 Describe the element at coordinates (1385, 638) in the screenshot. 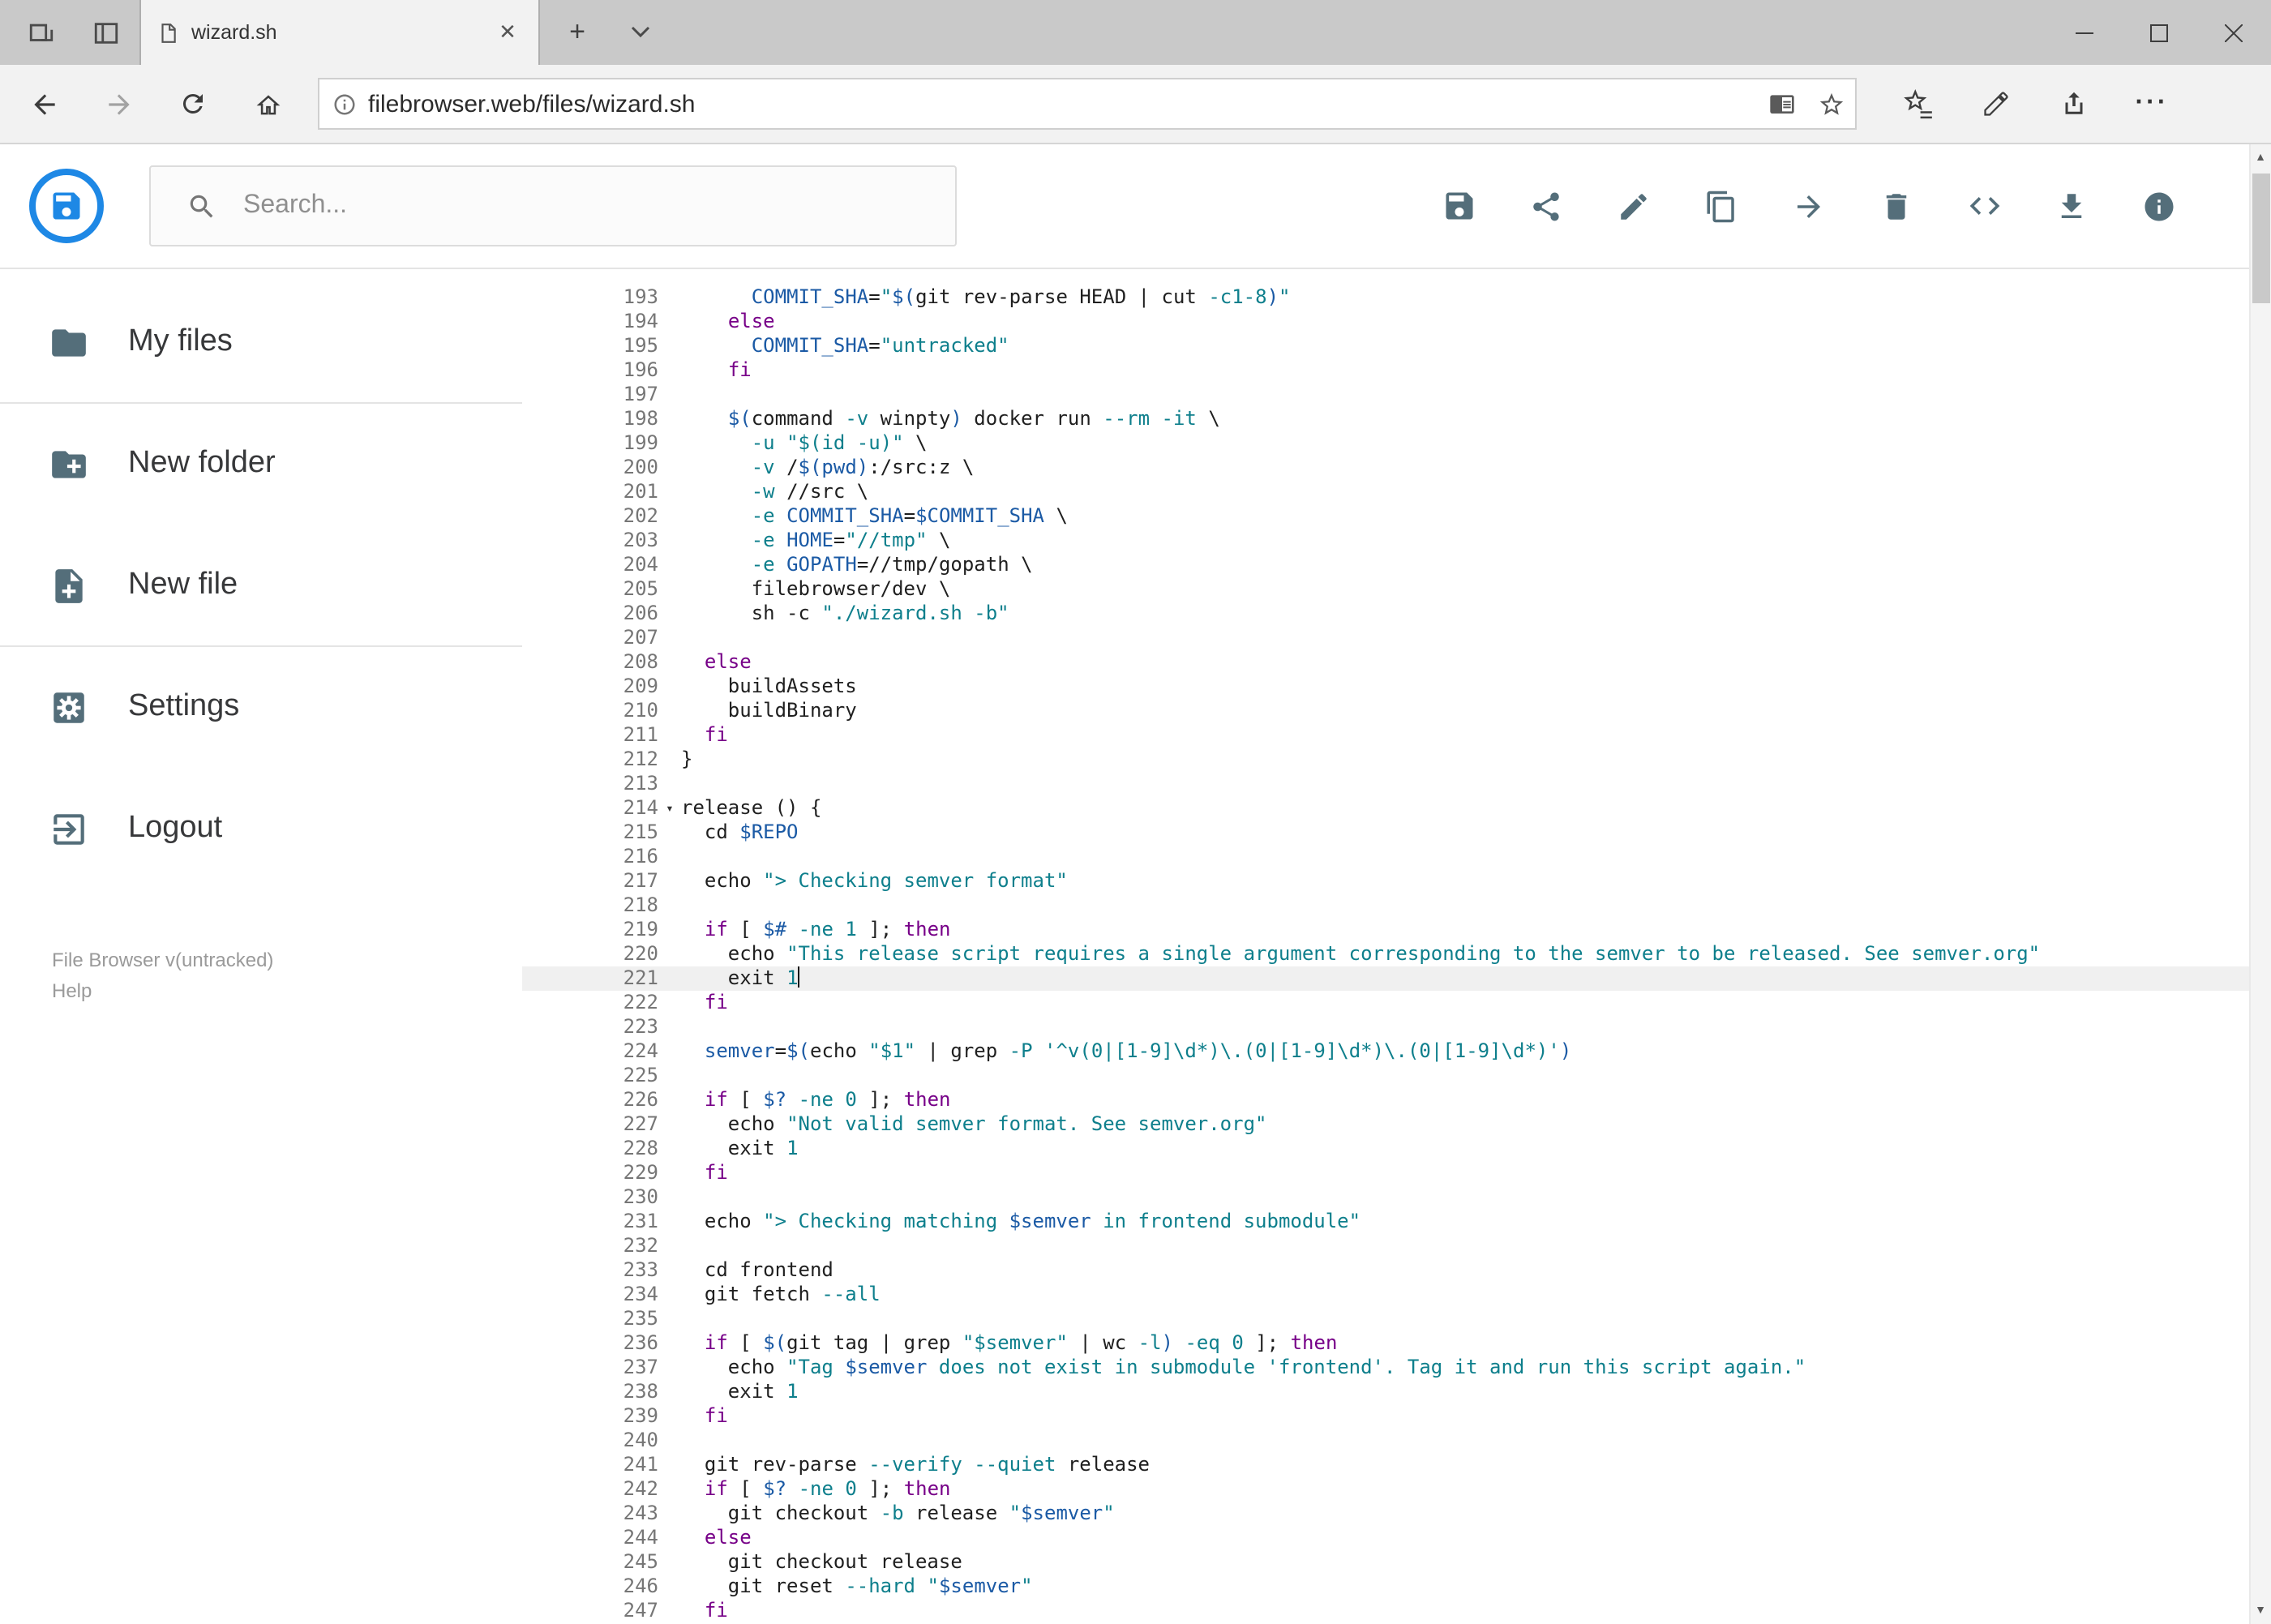

I see `code-line: 207` at that location.